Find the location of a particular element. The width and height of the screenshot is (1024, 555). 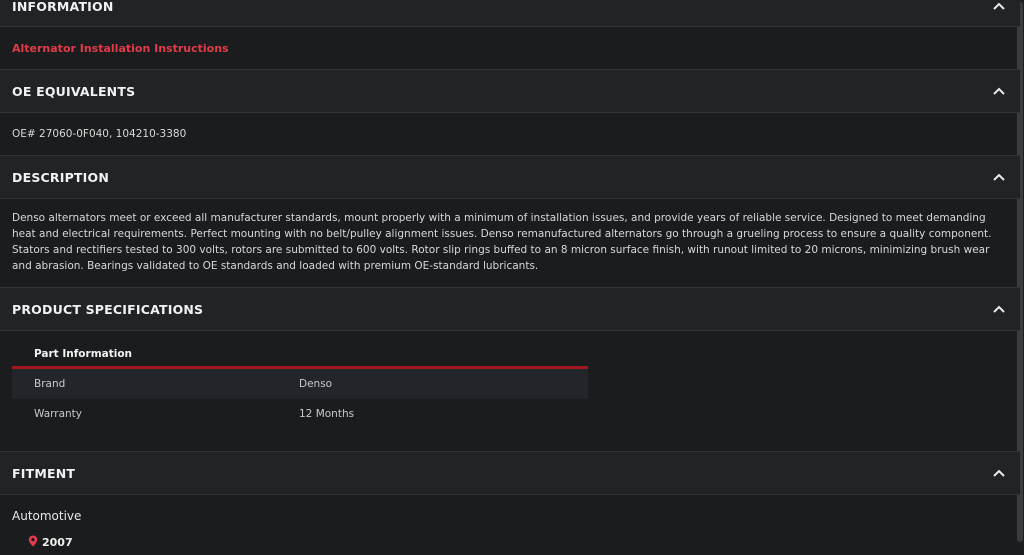

spec-value: 12 Months is located at coordinates (327, 414).